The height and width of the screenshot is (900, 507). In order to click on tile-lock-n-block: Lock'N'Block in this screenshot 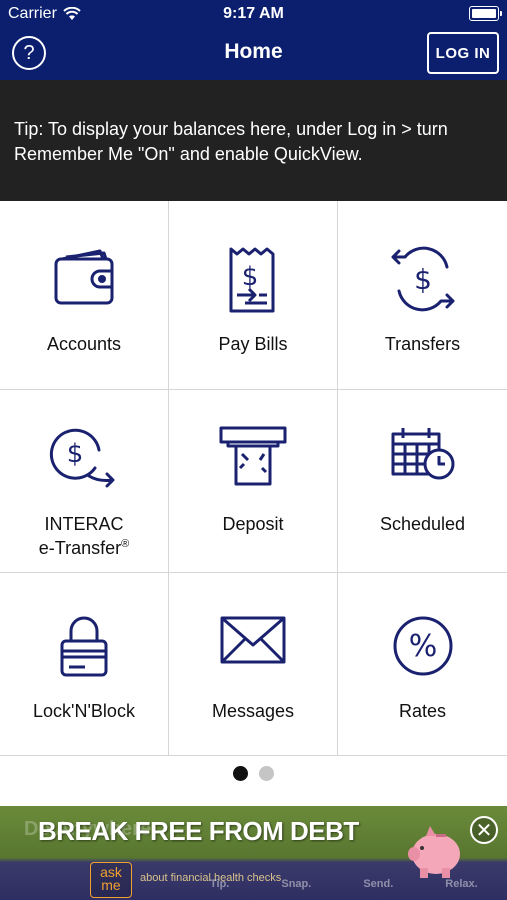, I will do `click(84, 664)`.